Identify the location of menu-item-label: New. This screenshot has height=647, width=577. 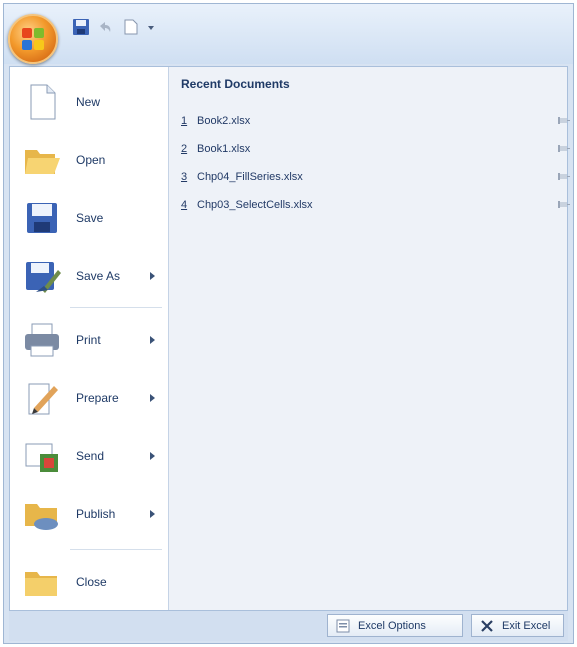
(88, 102).